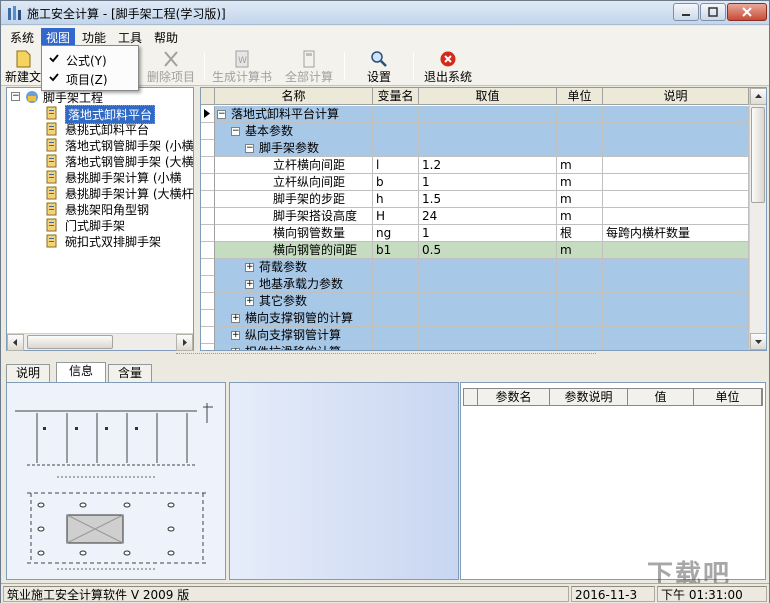 This screenshot has height=603, width=770. What do you see at coordinates (294, 96) in the screenshot?
I see `grid-header-name: 名称` at bounding box center [294, 96].